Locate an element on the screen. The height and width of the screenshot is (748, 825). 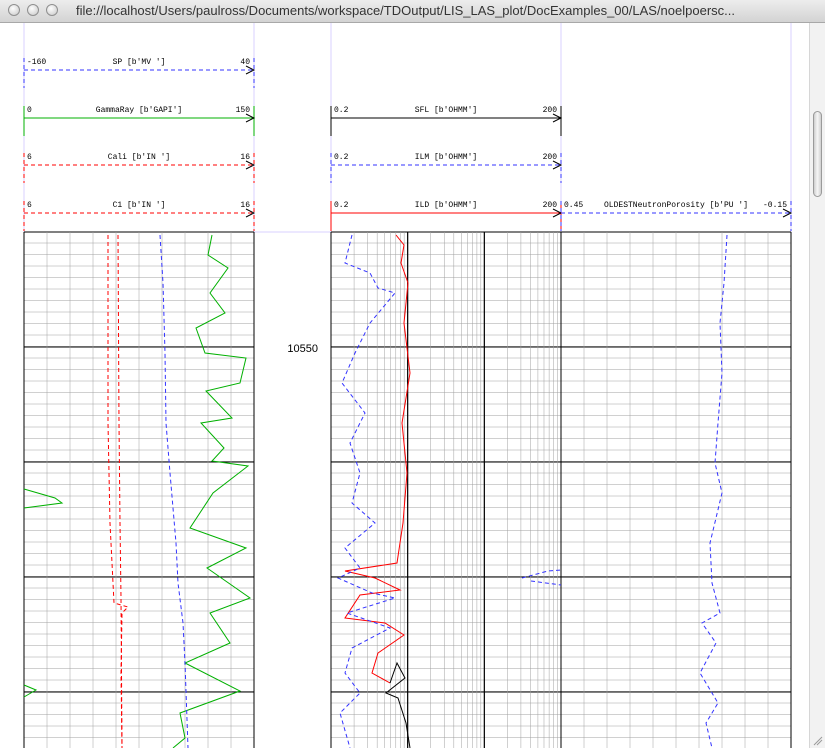
curve-header: 0.45 OLDESTNeutronPorosity [b'PU '] -0.15 is located at coordinates (676, 216).